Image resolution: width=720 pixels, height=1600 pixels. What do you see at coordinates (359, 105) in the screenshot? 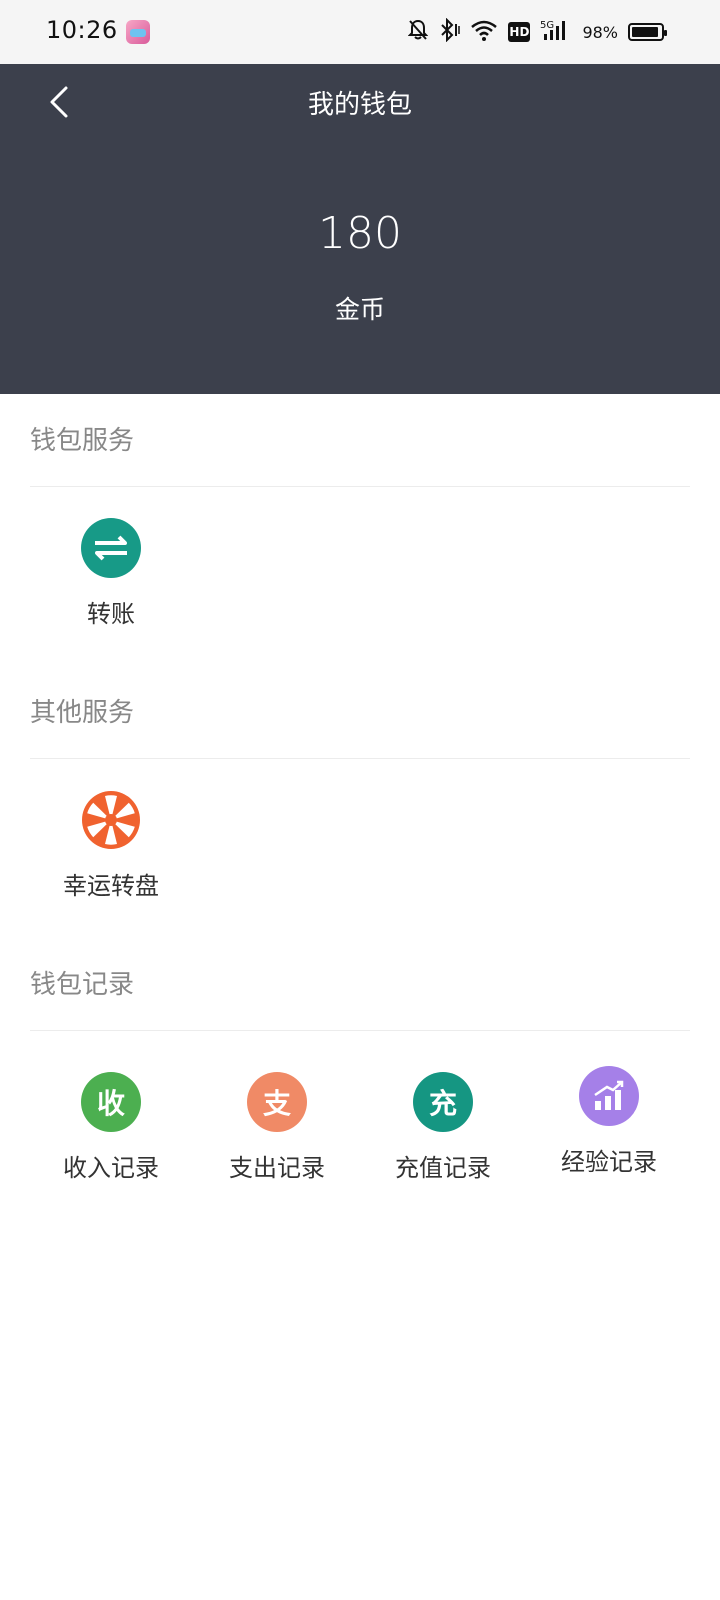
I see `page-title: 我的钱包` at bounding box center [359, 105].